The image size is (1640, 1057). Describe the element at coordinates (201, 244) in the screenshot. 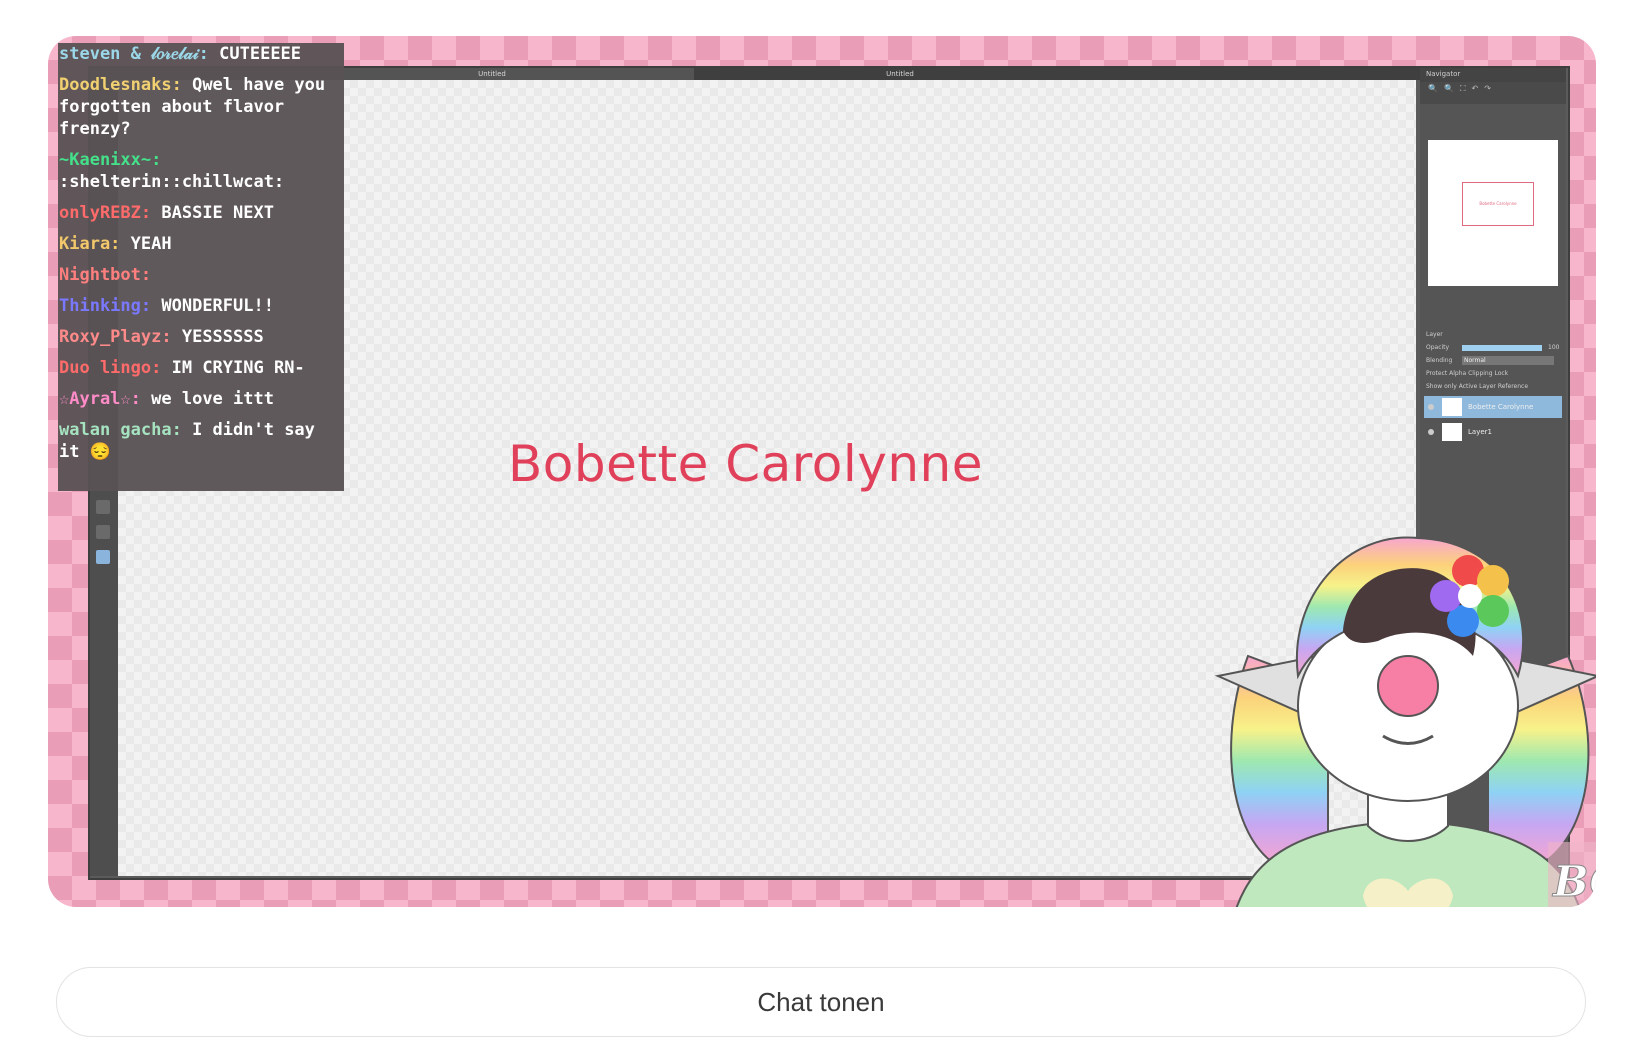

I see `chat-message: Kiara: YEAH` at that location.